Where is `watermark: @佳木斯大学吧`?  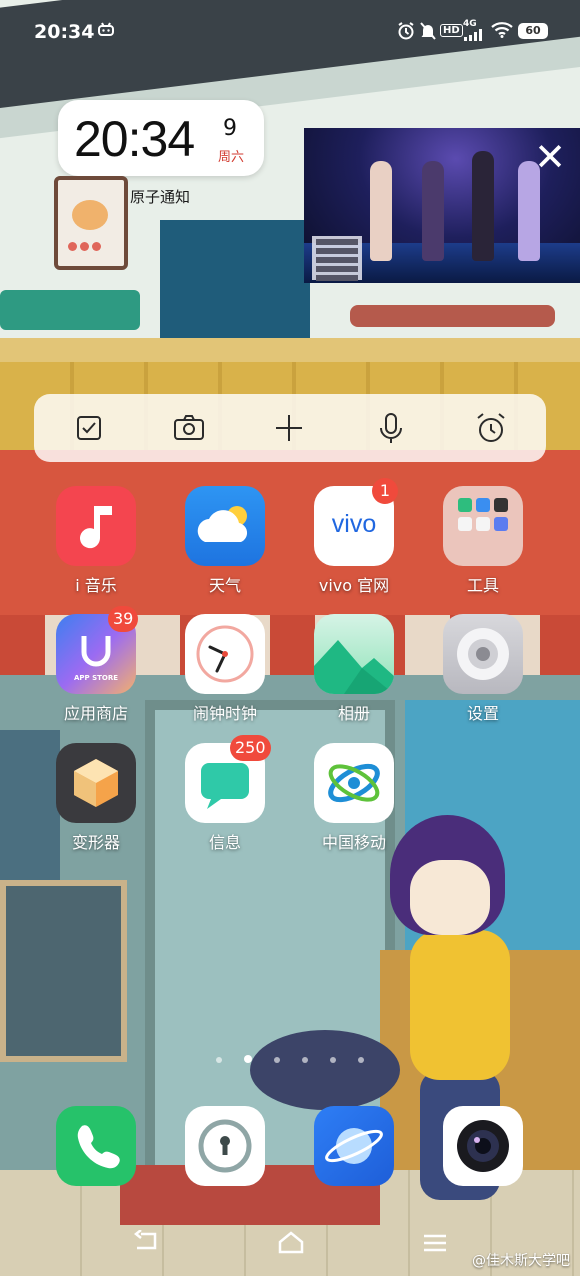
watermark: @佳木斯大学吧 is located at coordinates (521, 1261).